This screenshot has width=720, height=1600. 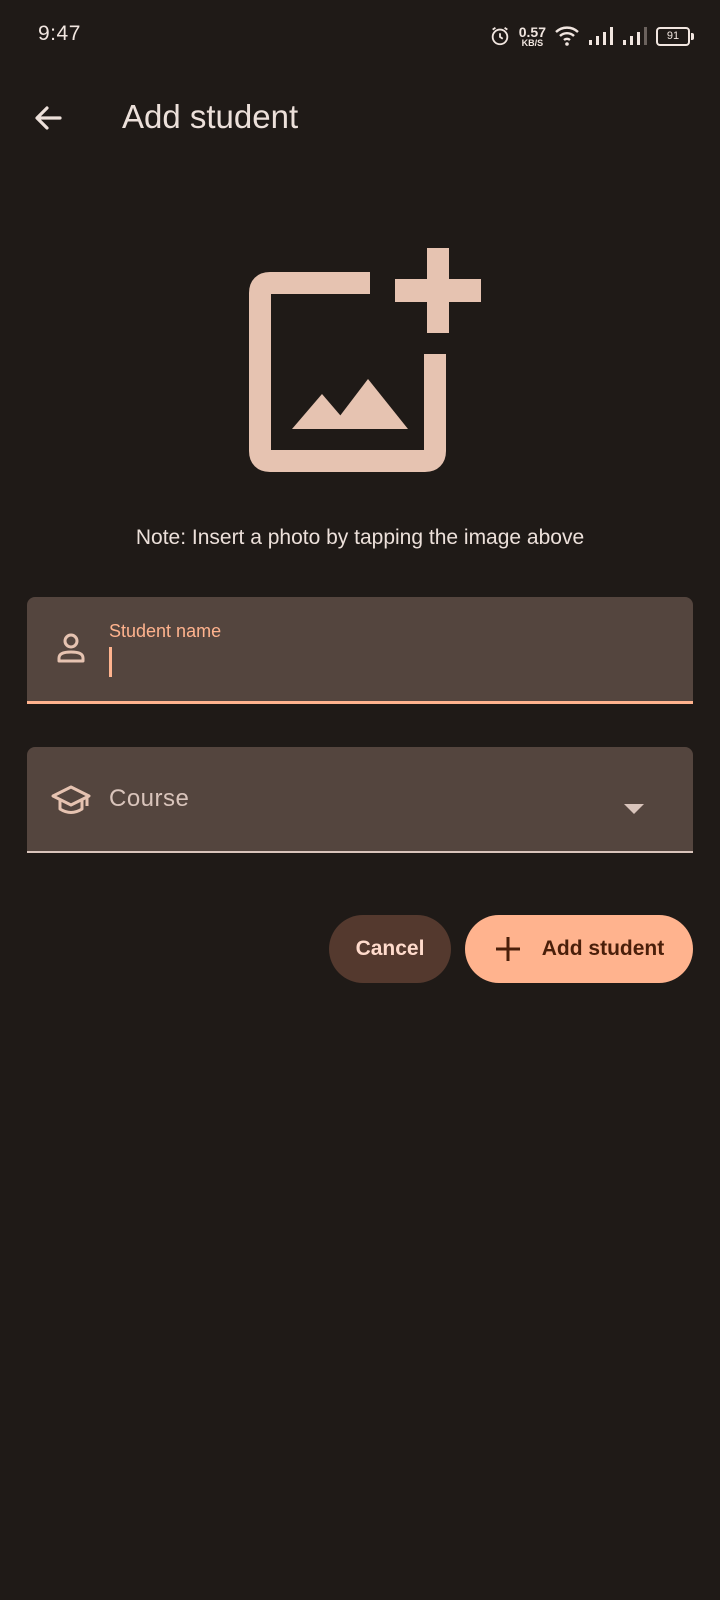 What do you see at coordinates (360, 650) in the screenshot?
I see `student-name-field: Student name` at bounding box center [360, 650].